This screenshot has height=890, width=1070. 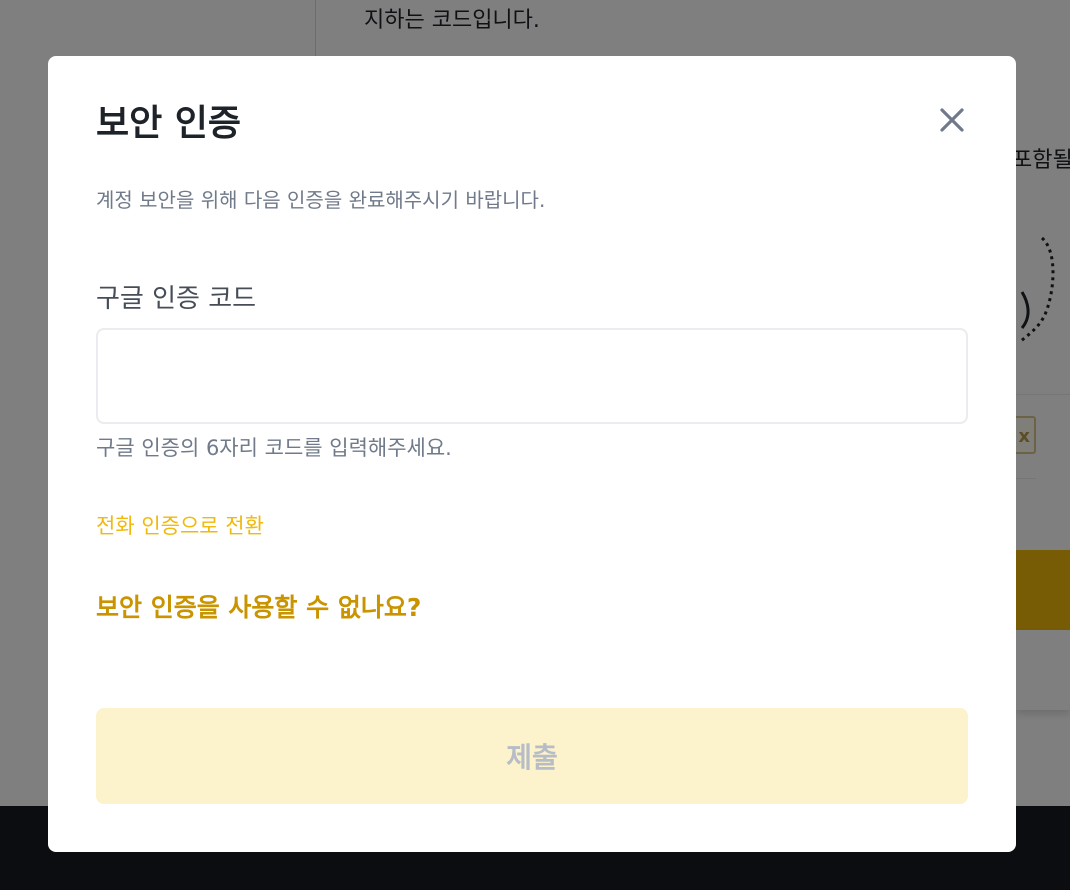 I want to click on close-button, so click(x=952, y=120).